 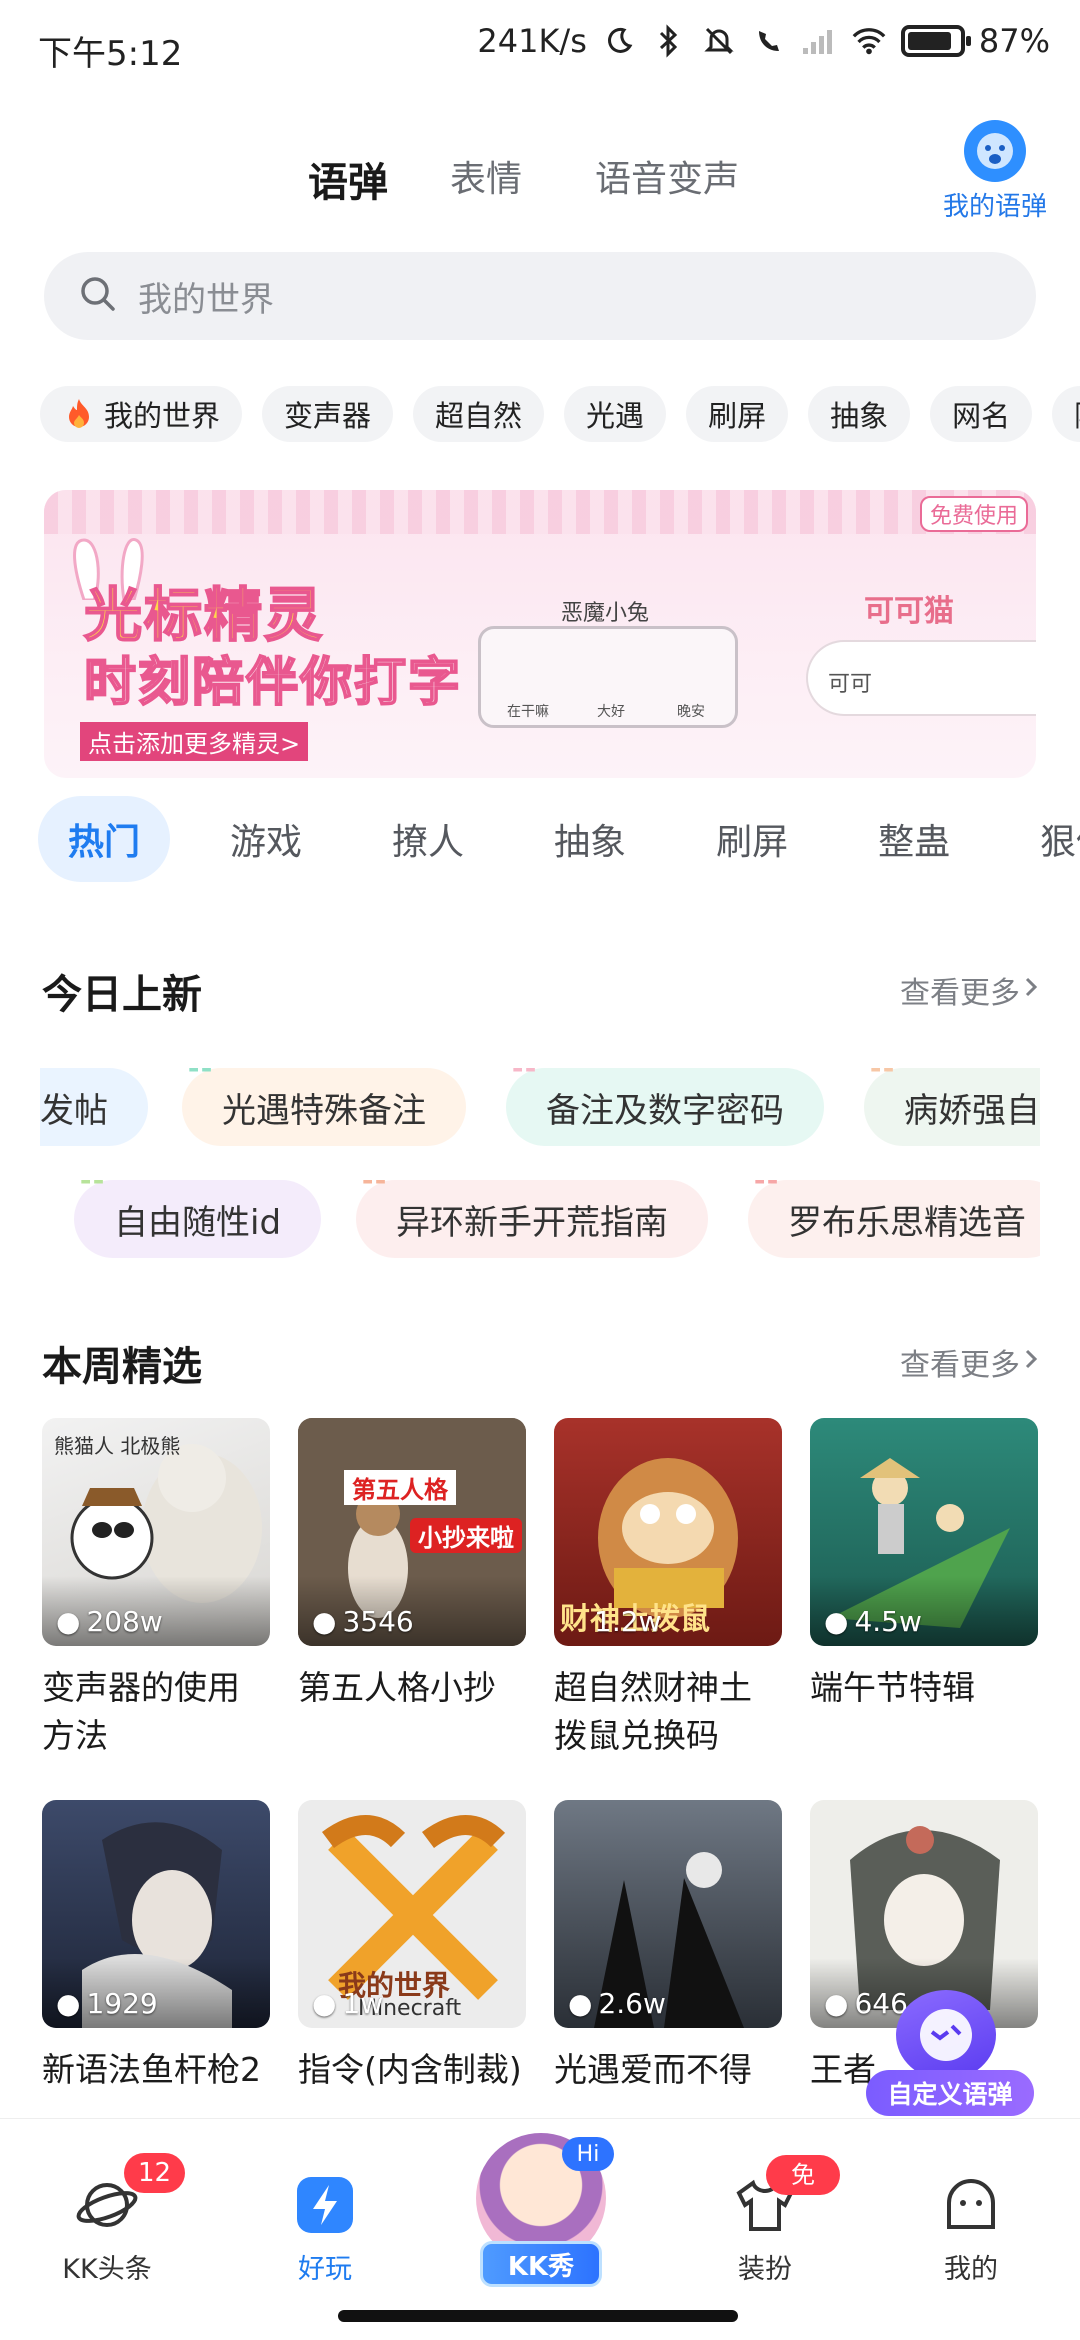 What do you see at coordinates (869, 41) in the screenshot?
I see `wifi-icon` at bounding box center [869, 41].